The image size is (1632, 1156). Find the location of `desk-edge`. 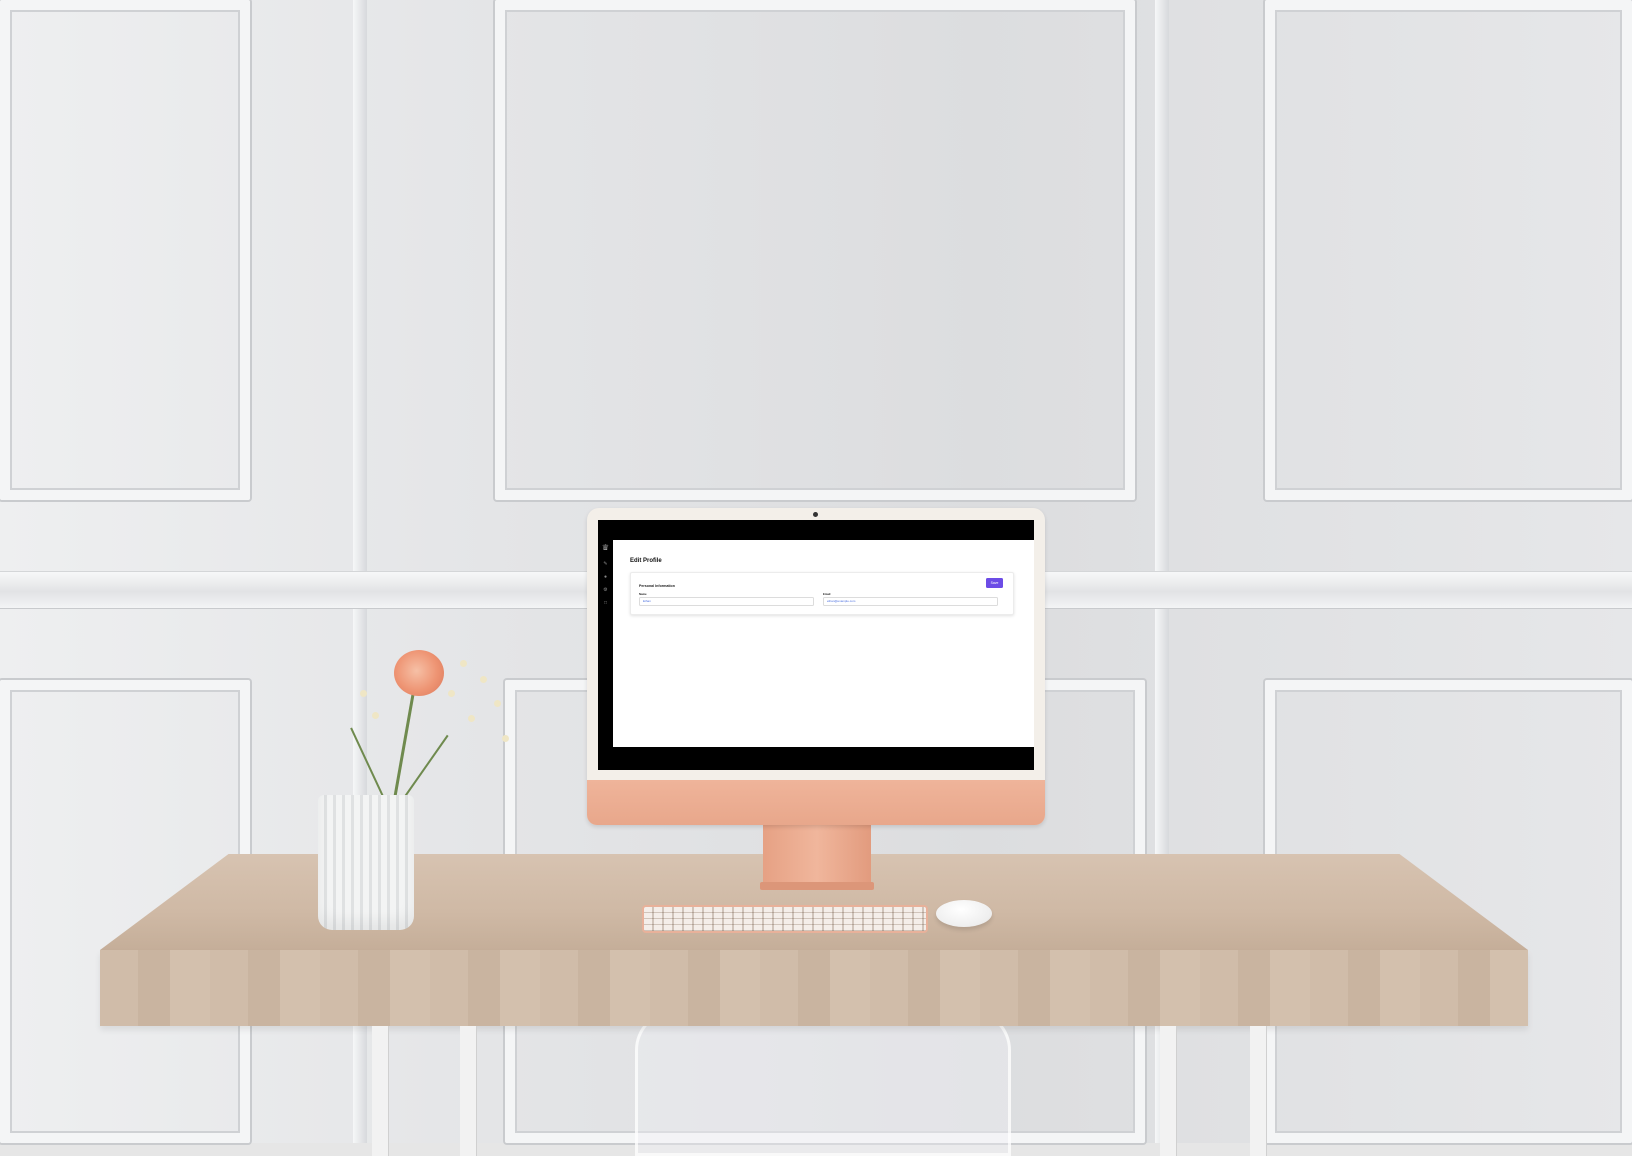

desk-edge is located at coordinates (814, 988).